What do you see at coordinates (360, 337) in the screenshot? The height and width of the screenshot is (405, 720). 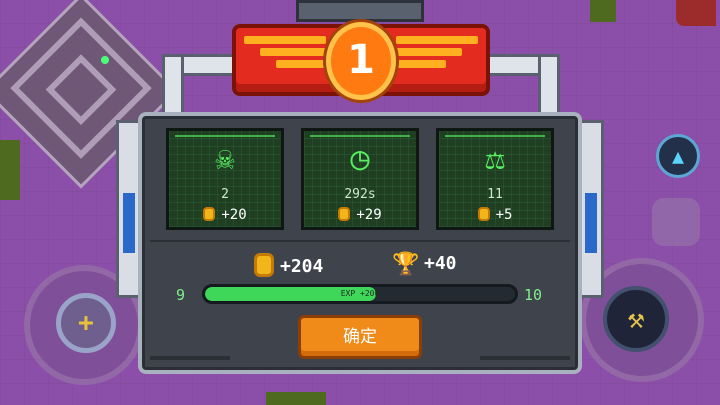 I see `confirm-button: 确定` at bounding box center [360, 337].